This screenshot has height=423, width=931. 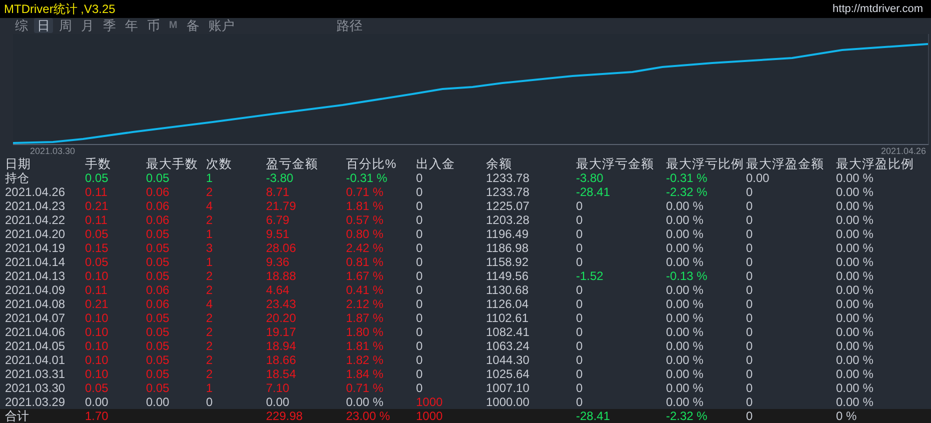 I want to click on period-tab: 币, so click(x=153, y=25).